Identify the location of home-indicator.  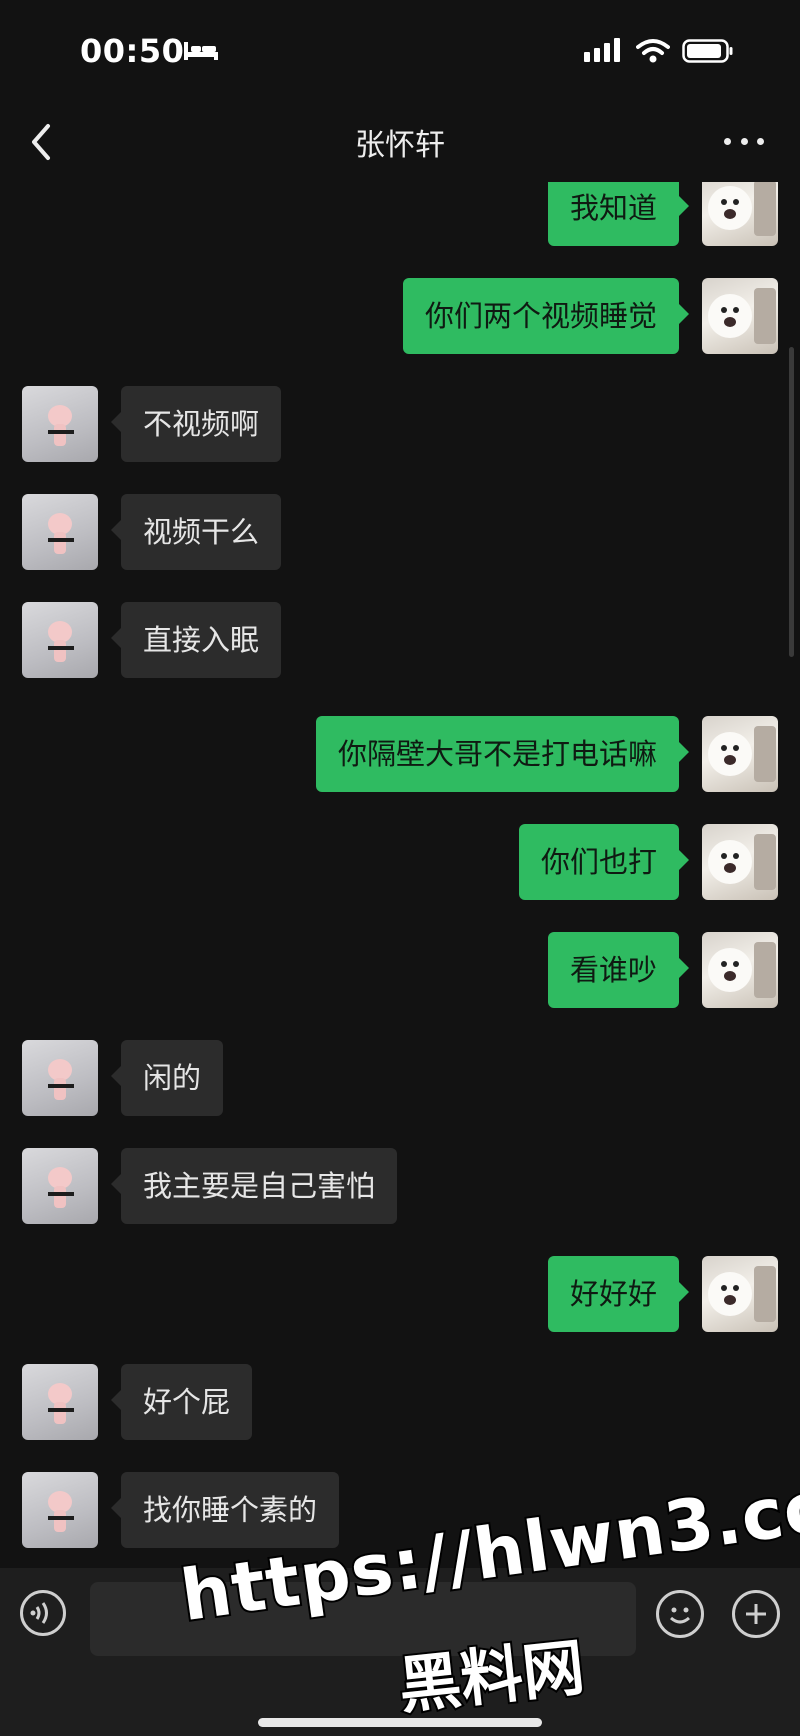
(400, 1722).